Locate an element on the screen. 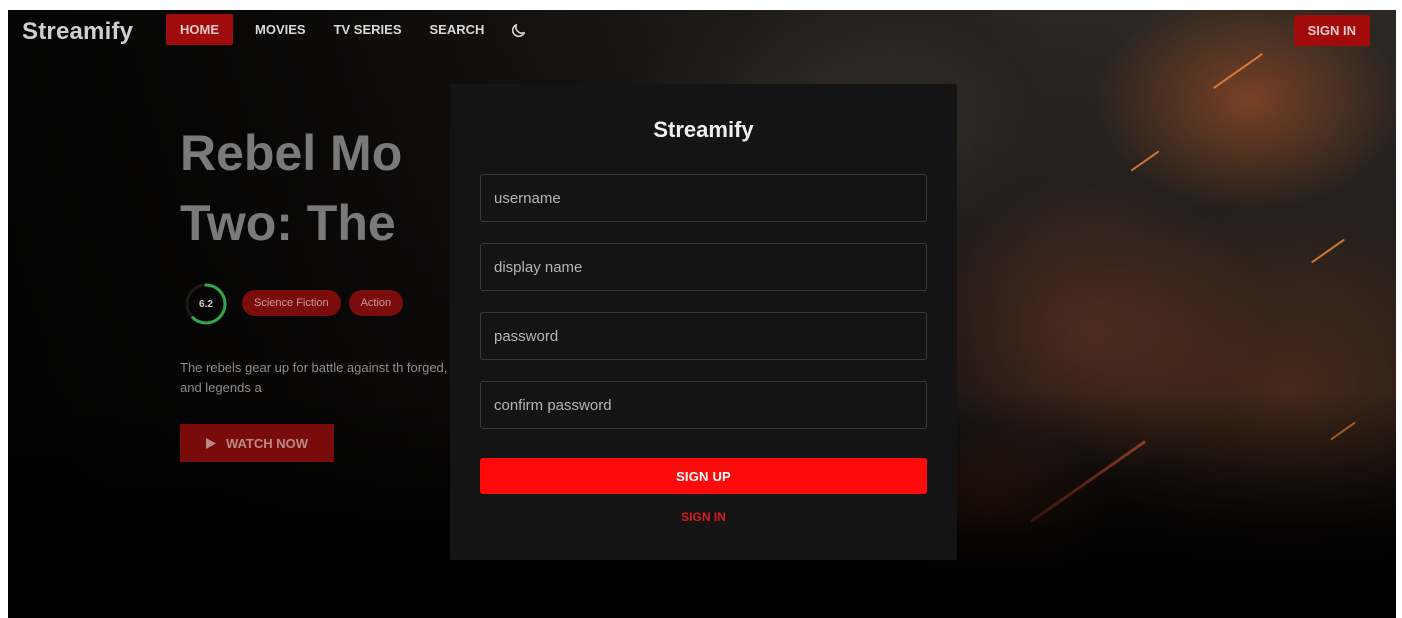 This screenshot has height=618, width=1402. rating-circle: 6.2 is located at coordinates (206, 304).